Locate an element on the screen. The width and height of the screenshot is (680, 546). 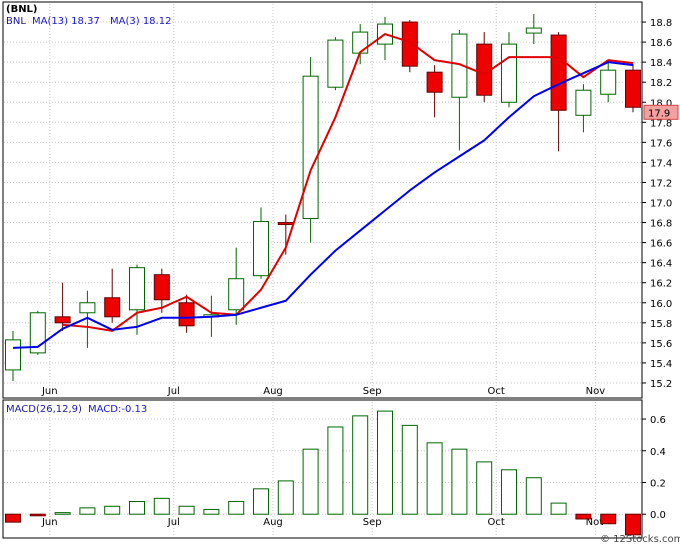
macd-y-tick-label: 0.4 is located at coordinates (658, 452).